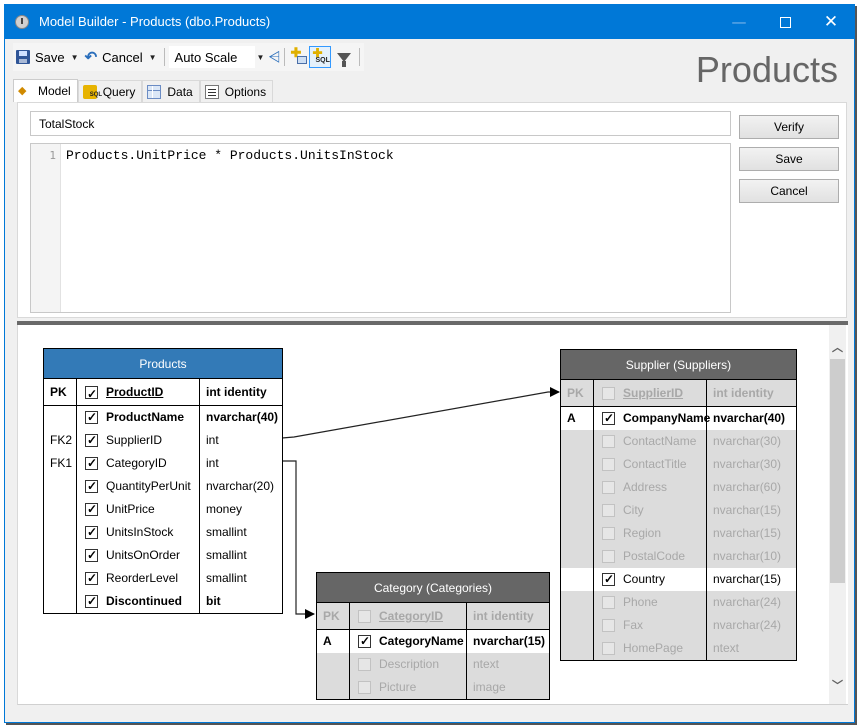 The height and width of the screenshot is (728, 862). I want to click on entity-header: Products, so click(163, 364).